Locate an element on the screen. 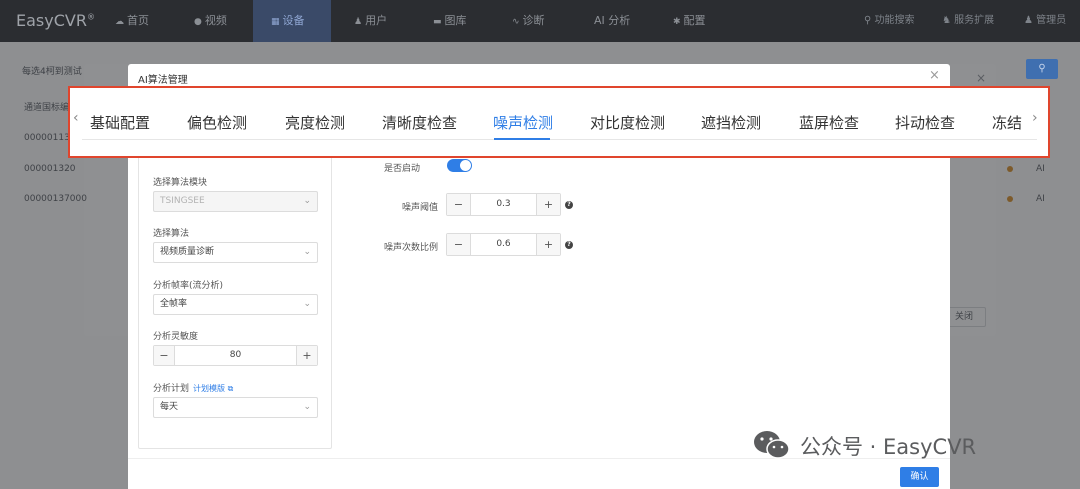  chevron-right-icon: › is located at coordinates (1035, 118).